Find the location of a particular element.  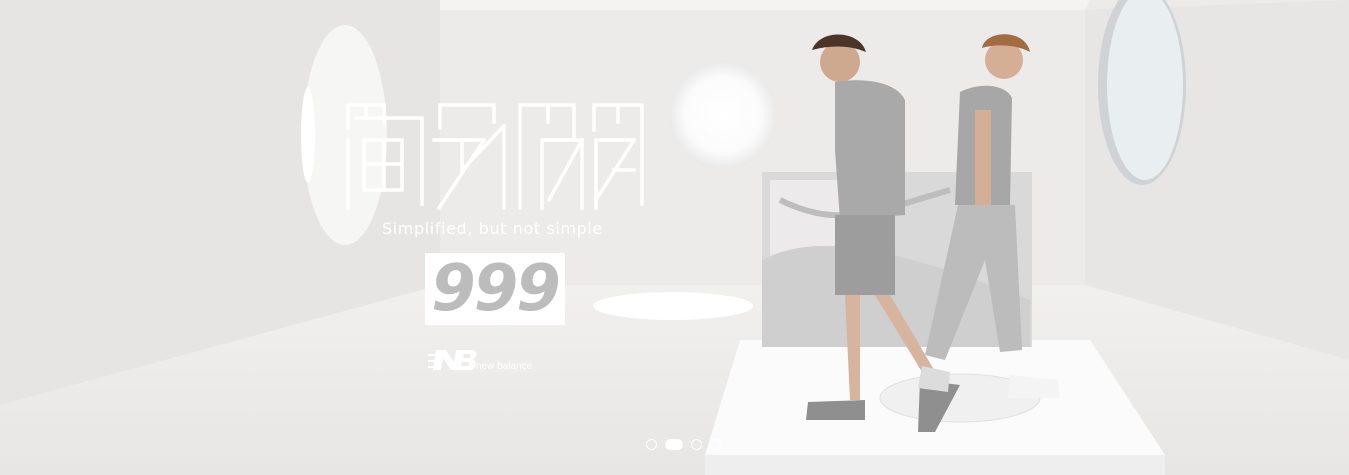

brand-lockup: new balance is located at coordinates (480, 360).